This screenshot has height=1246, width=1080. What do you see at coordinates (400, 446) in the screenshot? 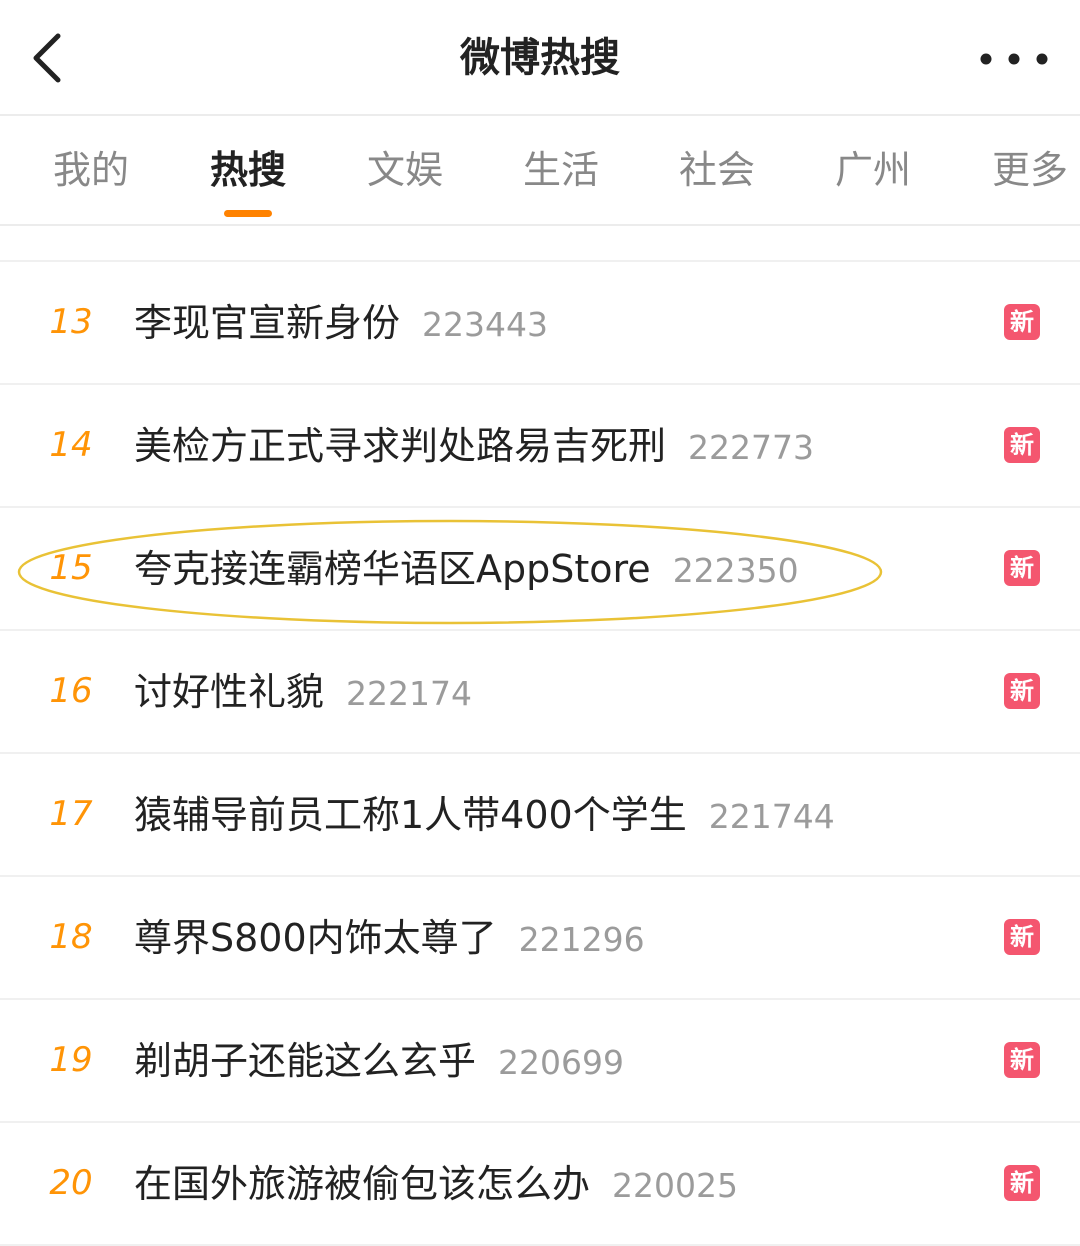
I see `topic-title: 美检方正式寻求判处路易吉死刑` at bounding box center [400, 446].